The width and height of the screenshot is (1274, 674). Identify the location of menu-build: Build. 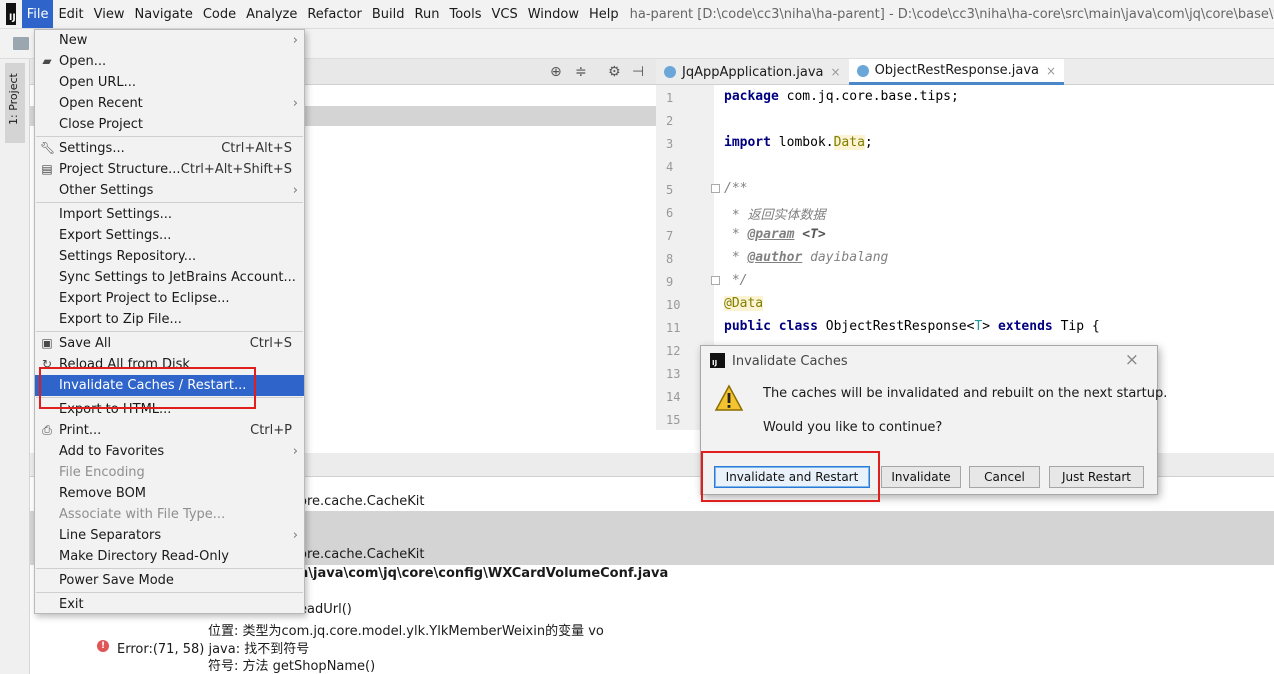
(388, 14).